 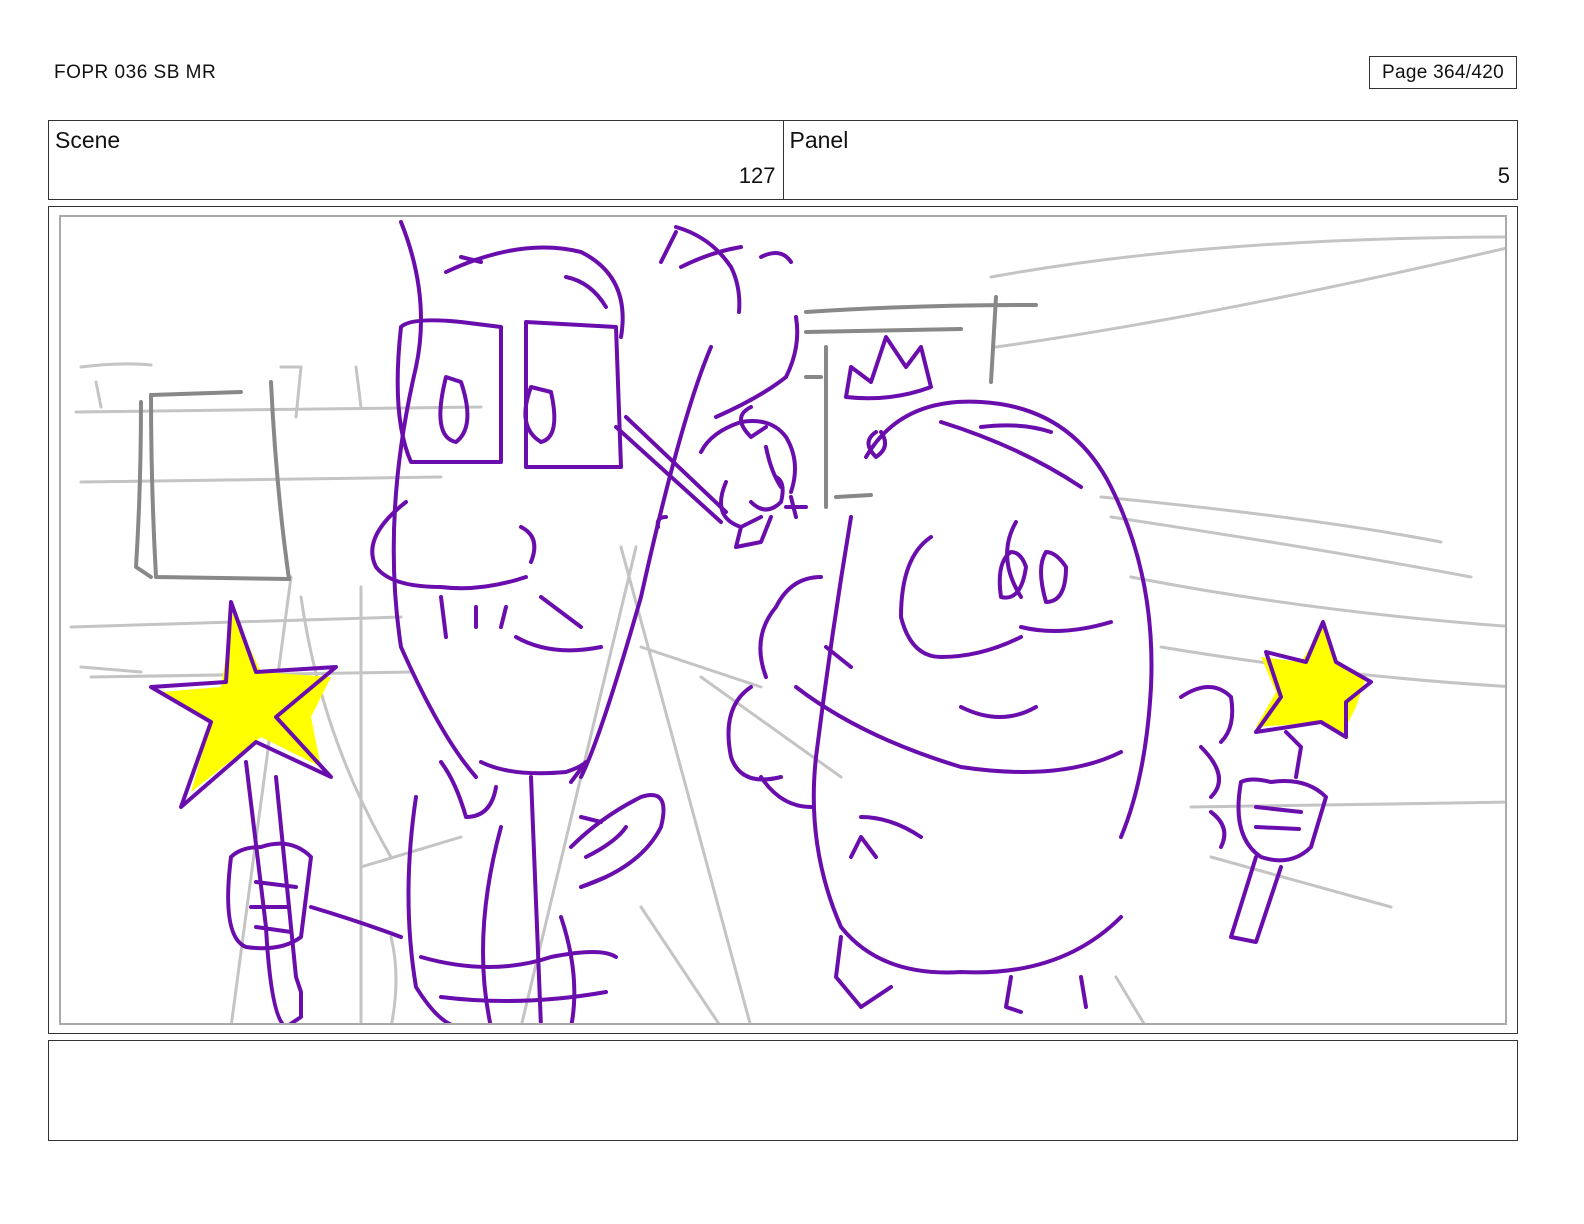 What do you see at coordinates (416, 160) in the screenshot?
I see `scene-cell: Scene 127` at bounding box center [416, 160].